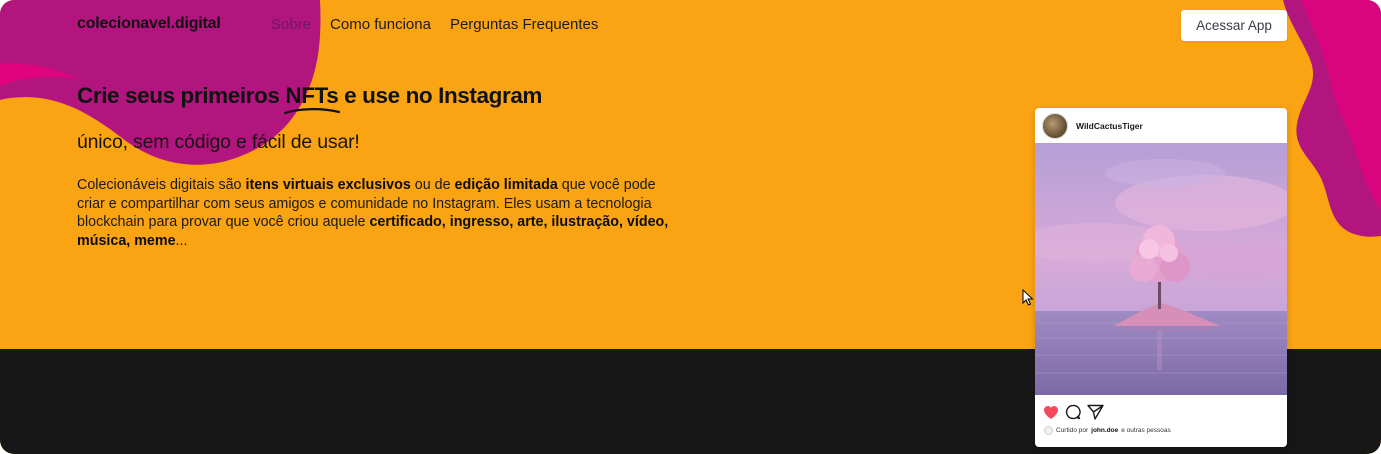 This screenshot has height=454, width=1381. What do you see at coordinates (1028, 297) in the screenshot?
I see `mouse-cursor-icon` at bounding box center [1028, 297].